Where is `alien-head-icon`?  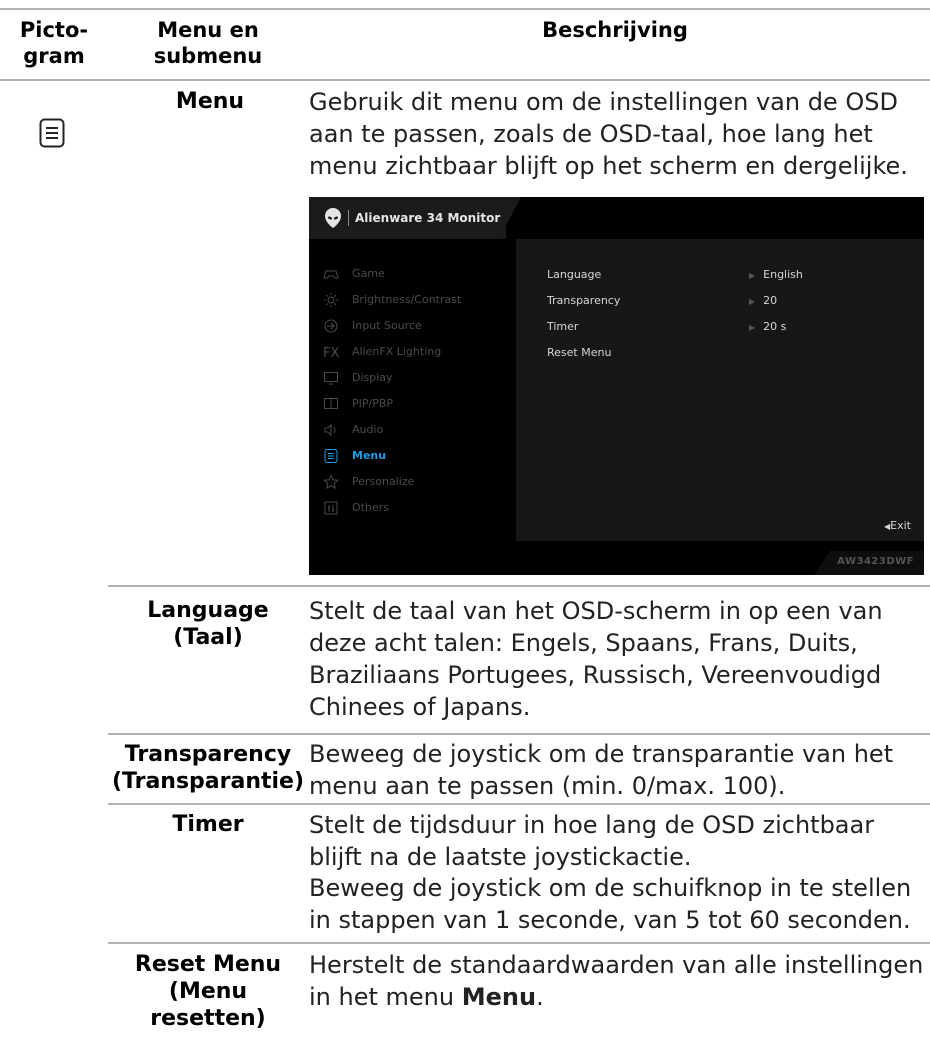
alien-head-icon is located at coordinates (333, 218).